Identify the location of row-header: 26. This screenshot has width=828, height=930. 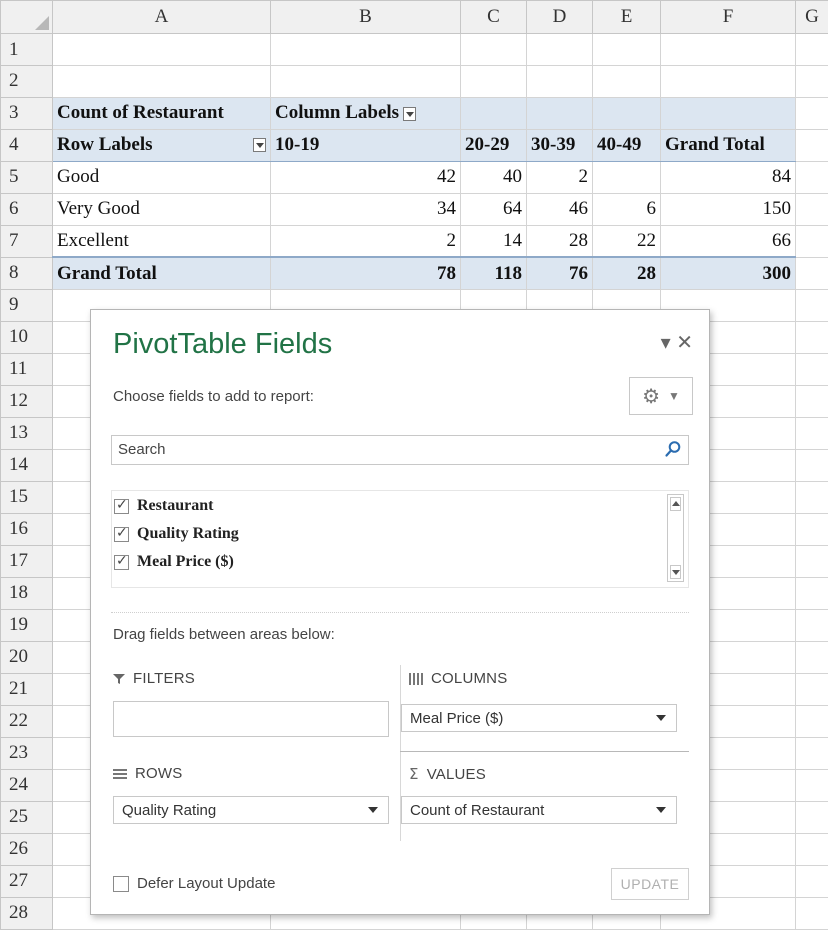
(26, 849).